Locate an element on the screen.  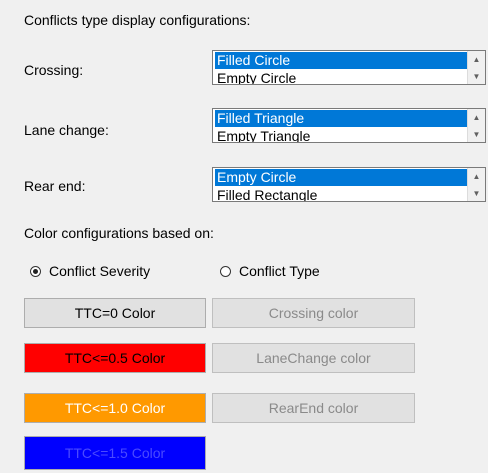
radio-label: Conflict Type is located at coordinates (279, 271).